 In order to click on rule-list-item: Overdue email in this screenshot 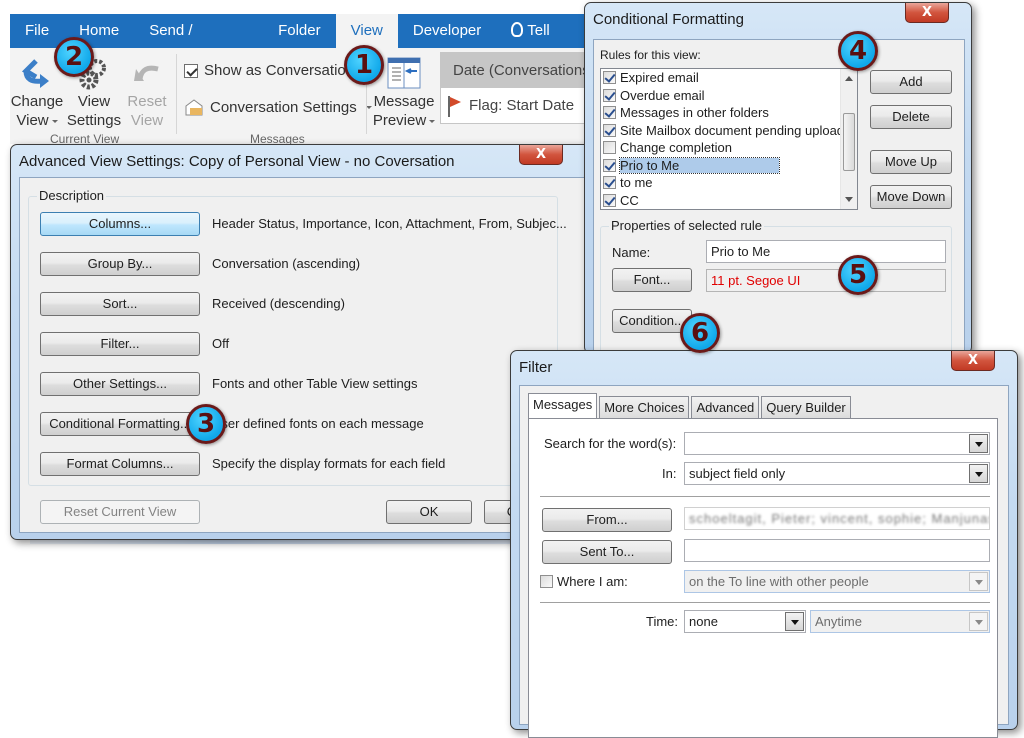, I will do `click(729, 96)`.